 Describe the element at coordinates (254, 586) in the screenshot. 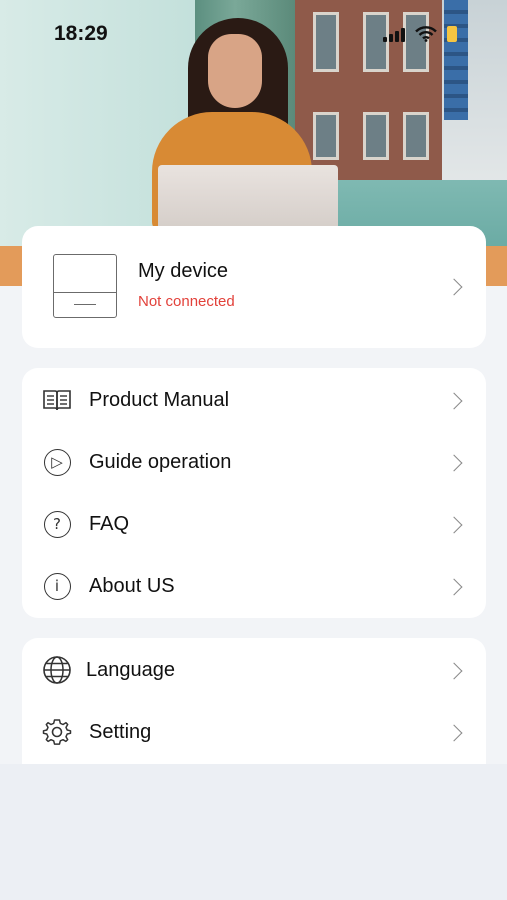

I see `menu-item-about-us: i About US` at that location.